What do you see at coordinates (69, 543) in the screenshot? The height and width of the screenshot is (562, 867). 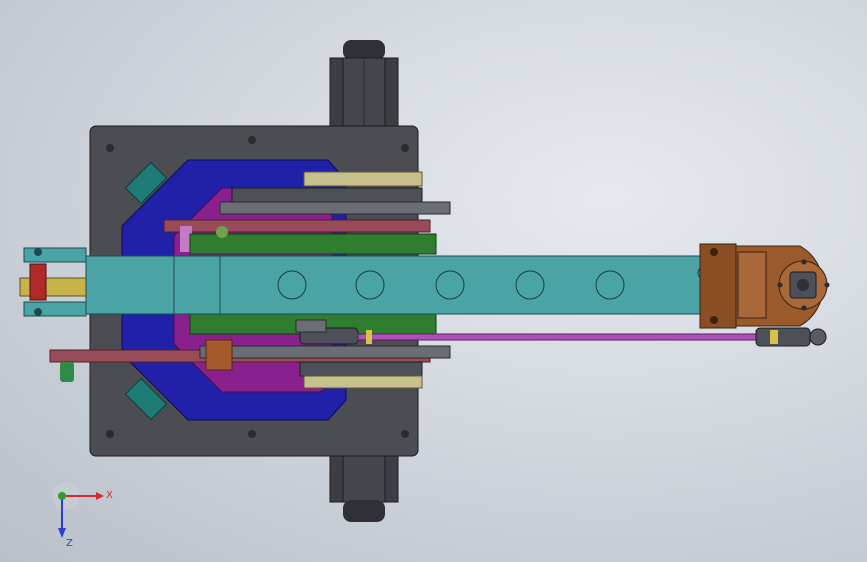 I see `z-axis-label: Z` at bounding box center [69, 543].